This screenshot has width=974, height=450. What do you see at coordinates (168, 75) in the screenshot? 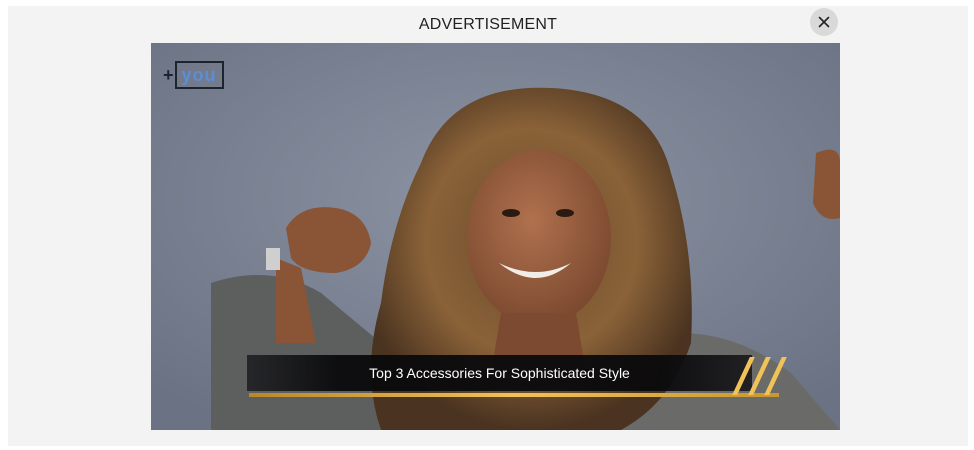
I see `brand-logo-plus: +` at bounding box center [168, 75].